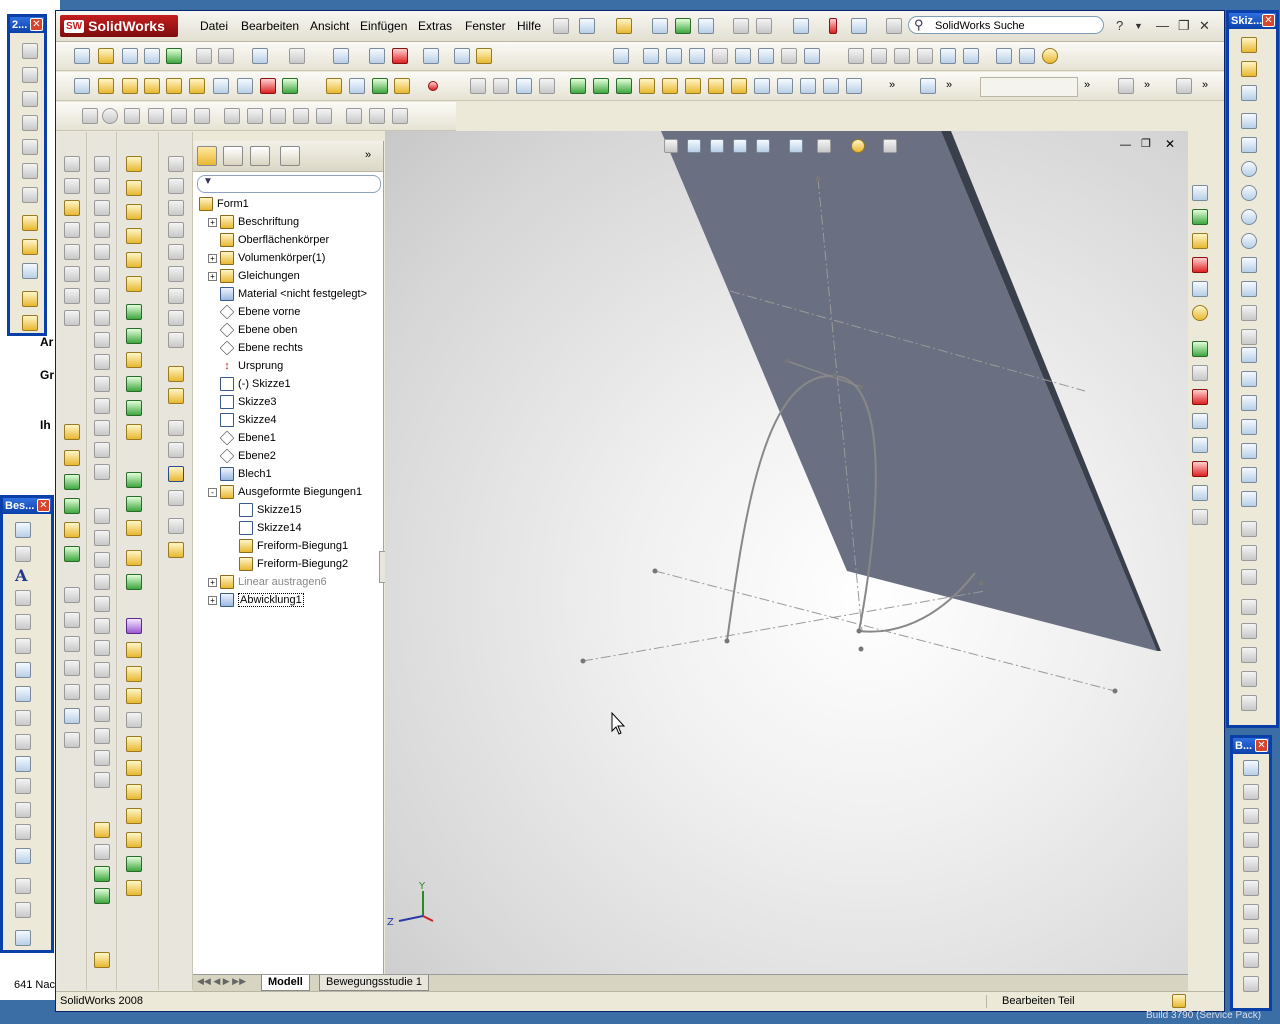  Describe the element at coordinates (400, 116) in the screenshot. I see `angle-icon` at that location.